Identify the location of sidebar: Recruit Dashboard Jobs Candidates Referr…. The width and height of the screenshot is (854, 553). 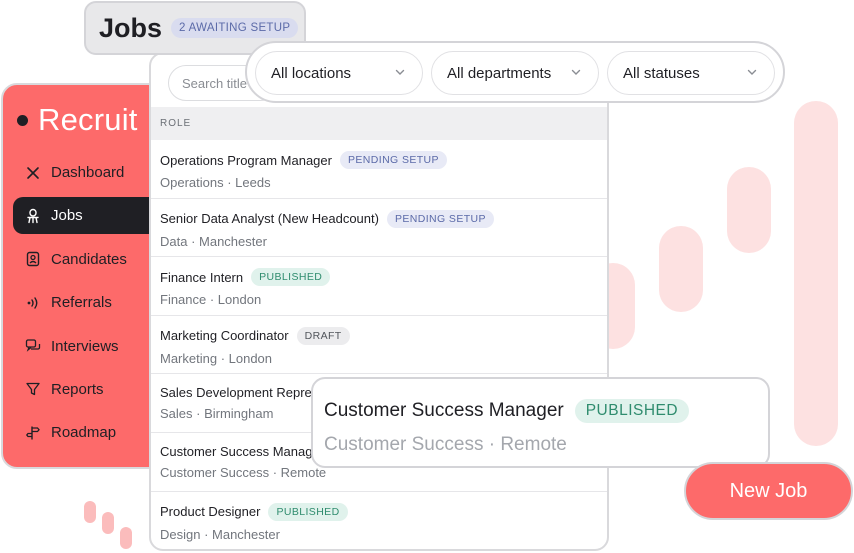
(86, 276).